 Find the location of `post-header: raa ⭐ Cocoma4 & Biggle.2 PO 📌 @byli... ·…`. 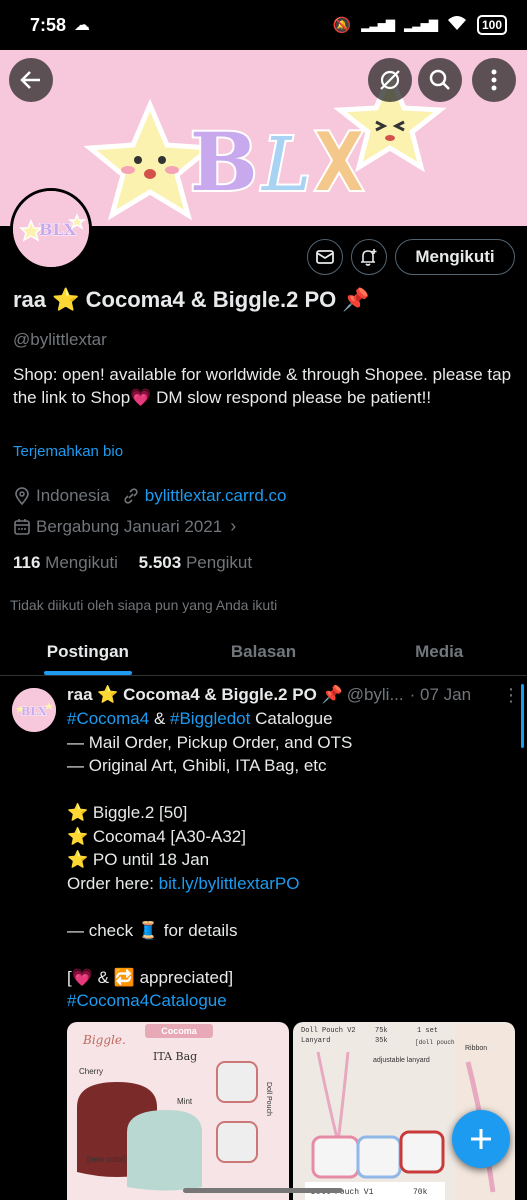

post-header: raa ⭐ Cocoma4 & Biggle.2 PO 📌 @byli... ·… is located at coordinates (292, 695).